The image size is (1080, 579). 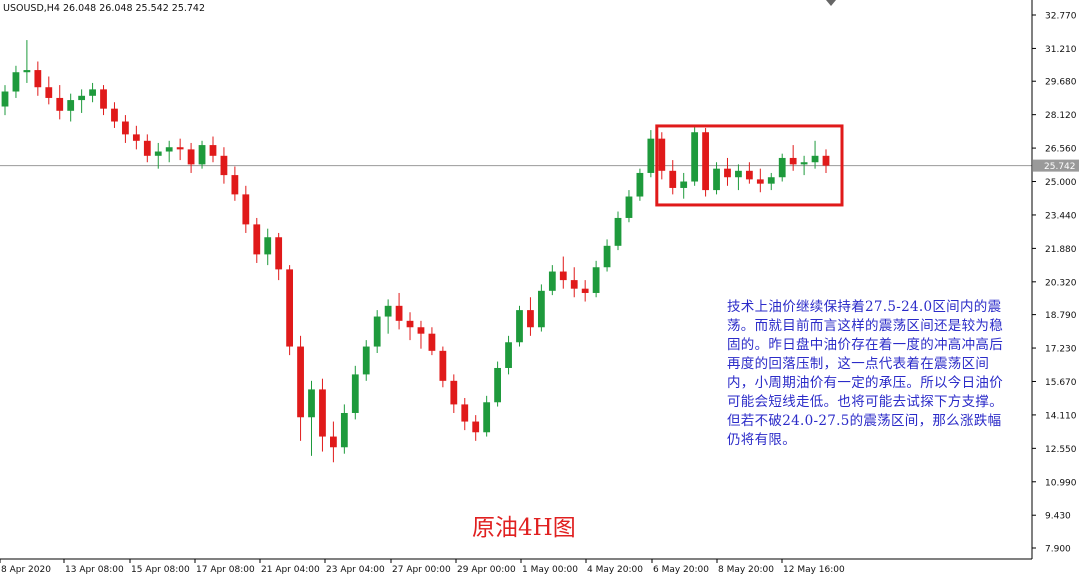 What do you see at coordinates (1061, 17) in the screenshot?
I see `y-tick-label: 32.770` at bounding box center [1061, 17].